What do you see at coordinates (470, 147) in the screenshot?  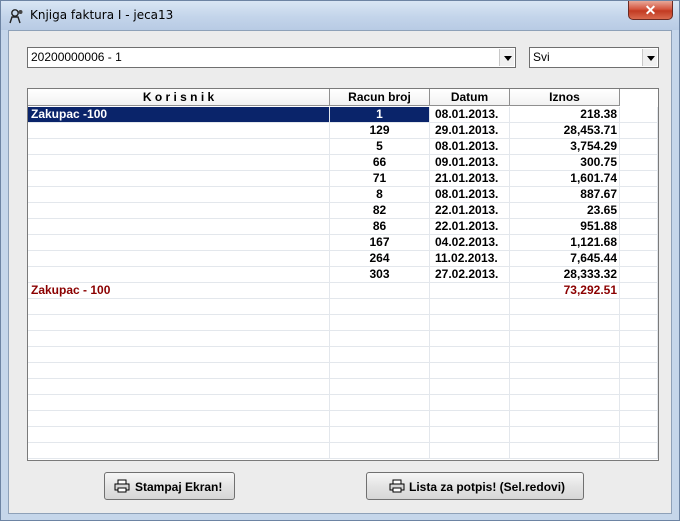 I see `cell-datum: 08.01.2013.` at bounding box center [470, 147].